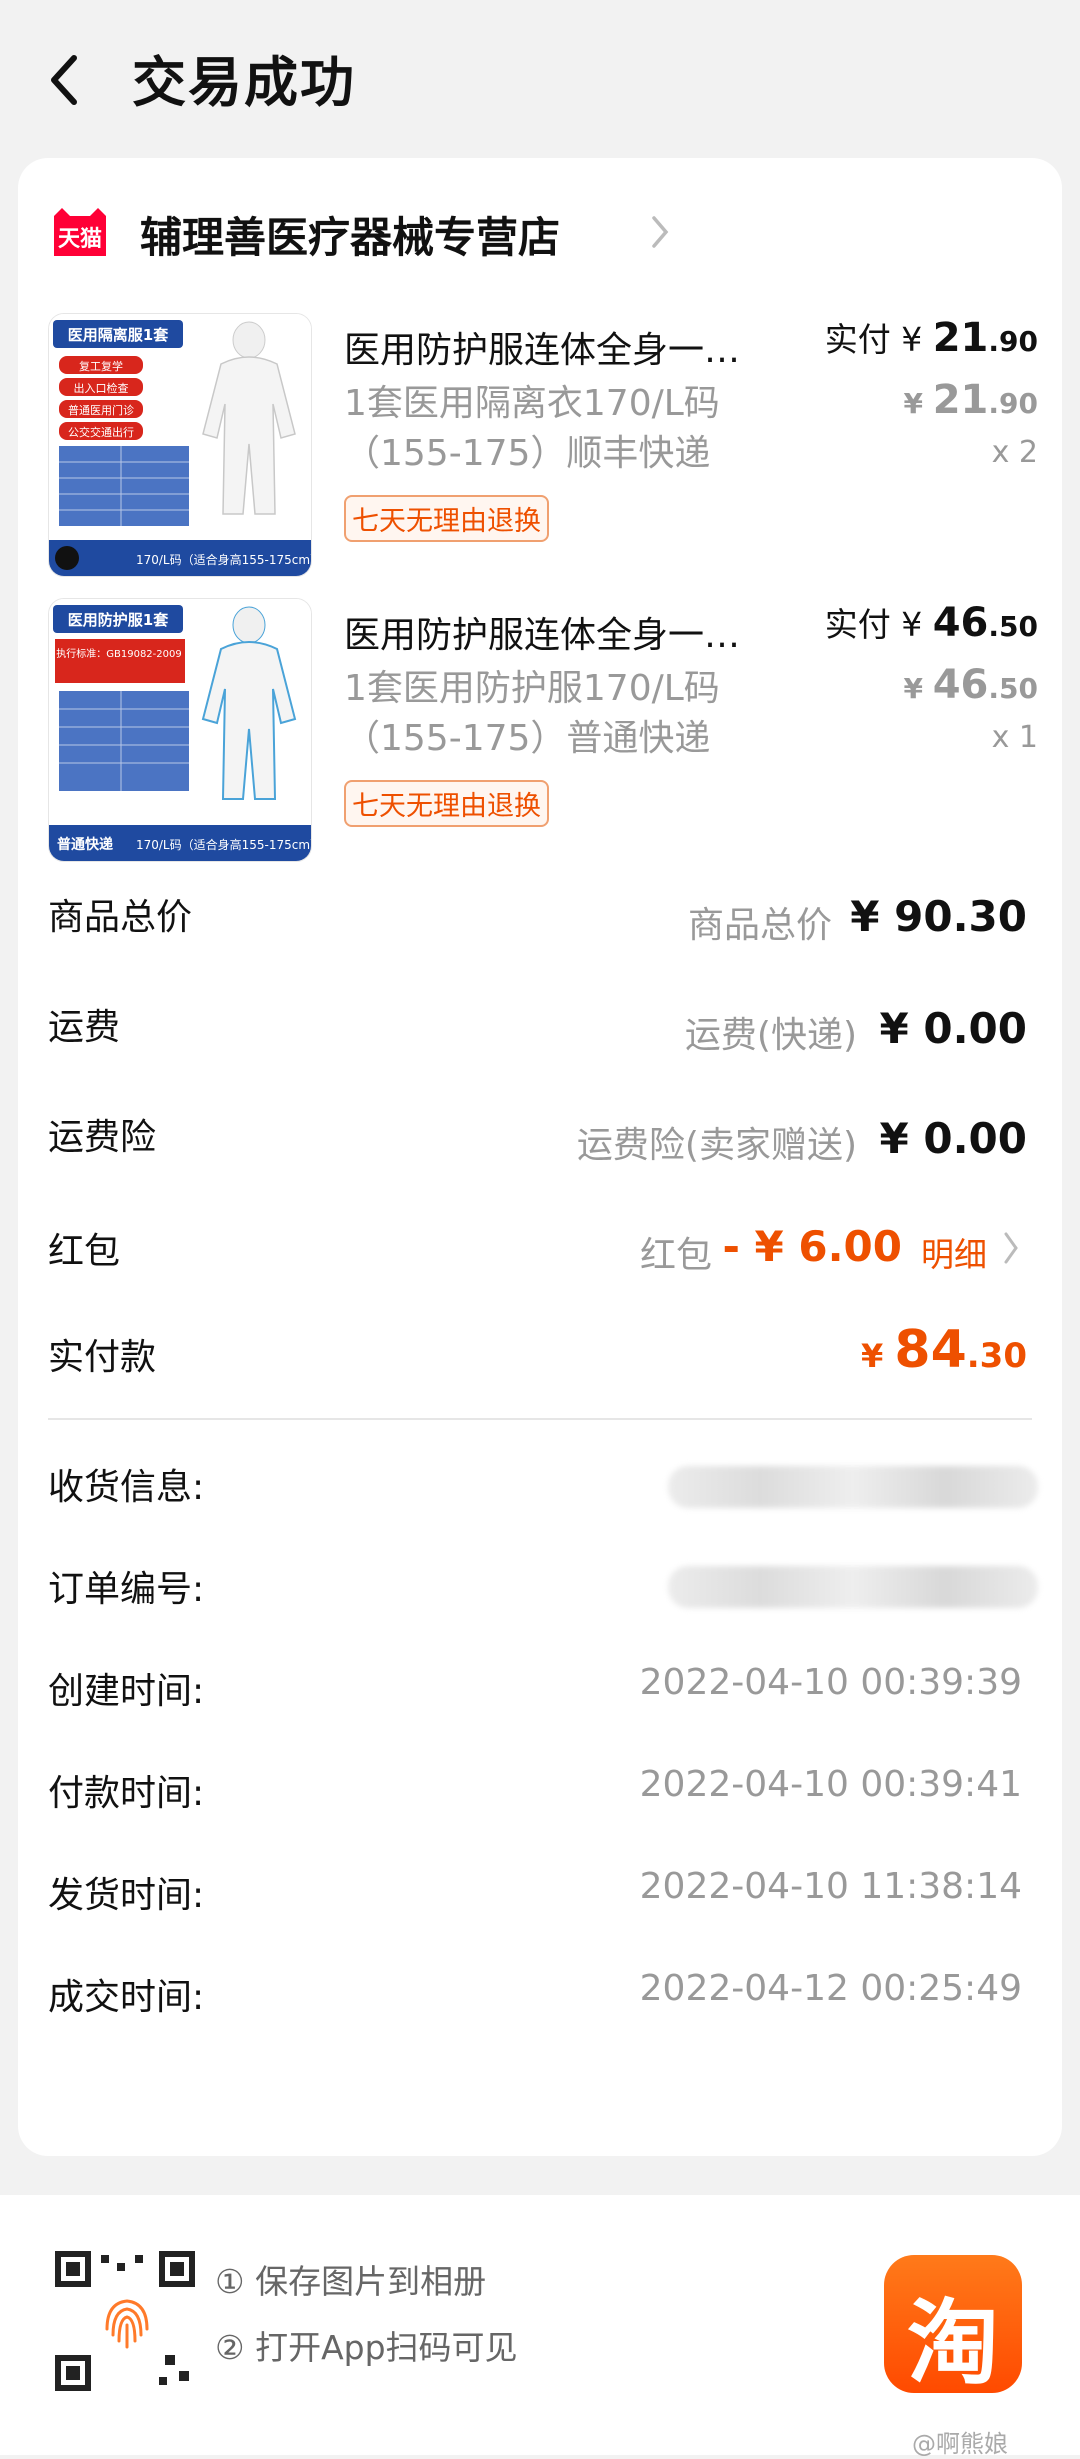 This screenshot has height=2459, width=1080. Describe the element at coordinates (675, 1255) in the screenshot. I see `red-packet-sub: 红包` at that location.